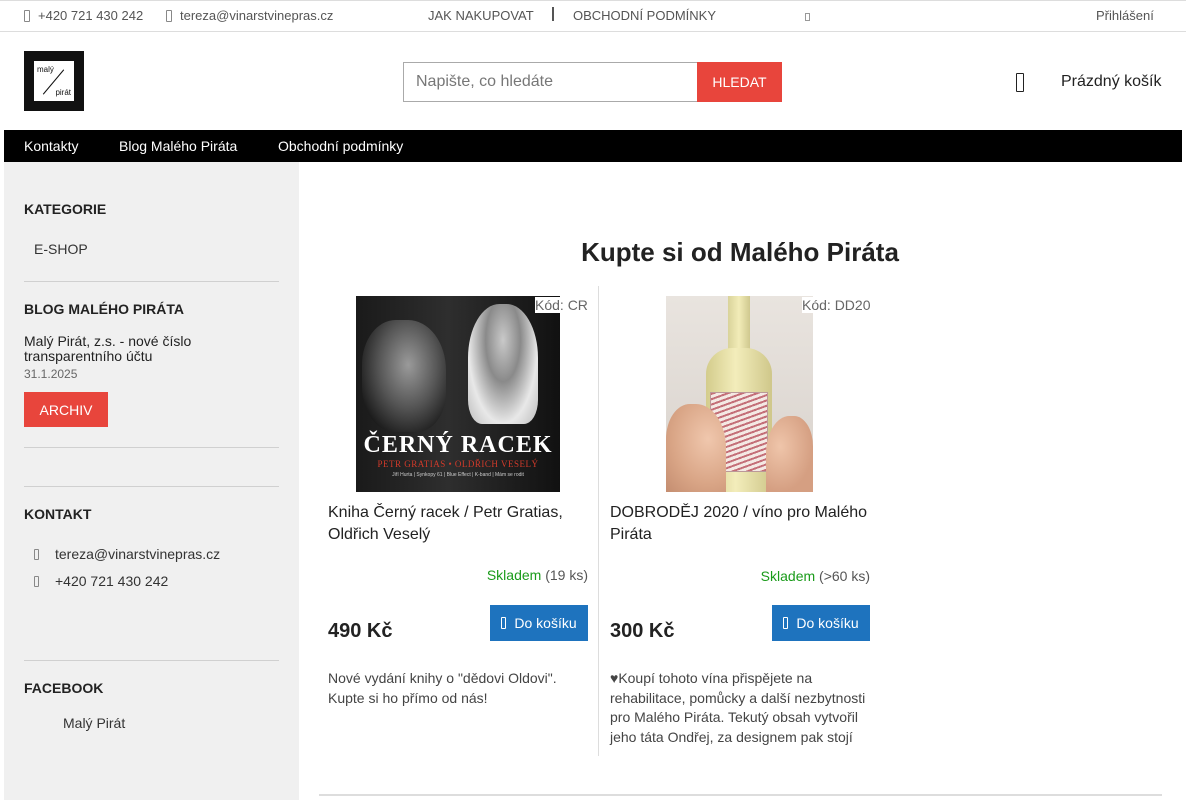 This screenshot has height=800, width=1200. Describe the element at coordinates (481, 15) in the screenshot. I see `link-jak-nakupovat: JAK NAKUPOVAT` at that location.